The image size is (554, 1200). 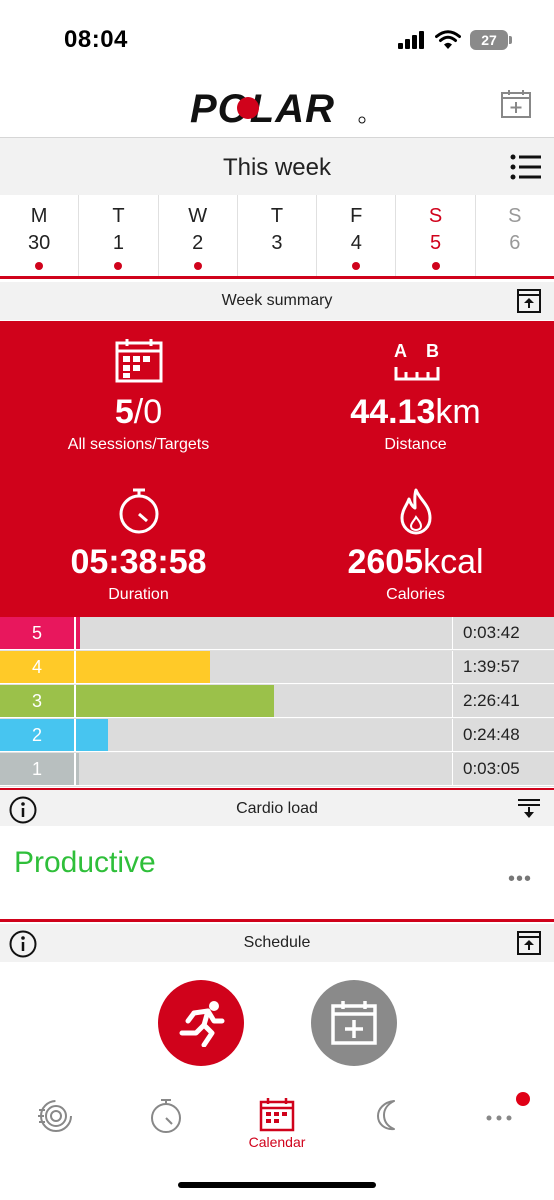 I want to click on battery-icon: 27, so click(x=491, y=40).